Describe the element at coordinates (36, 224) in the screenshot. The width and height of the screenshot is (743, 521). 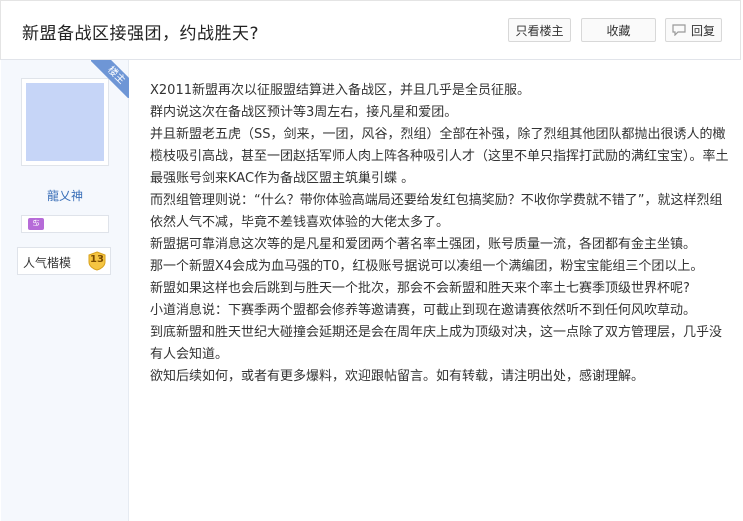
I see `zodiac-icon: ♋` at that location.